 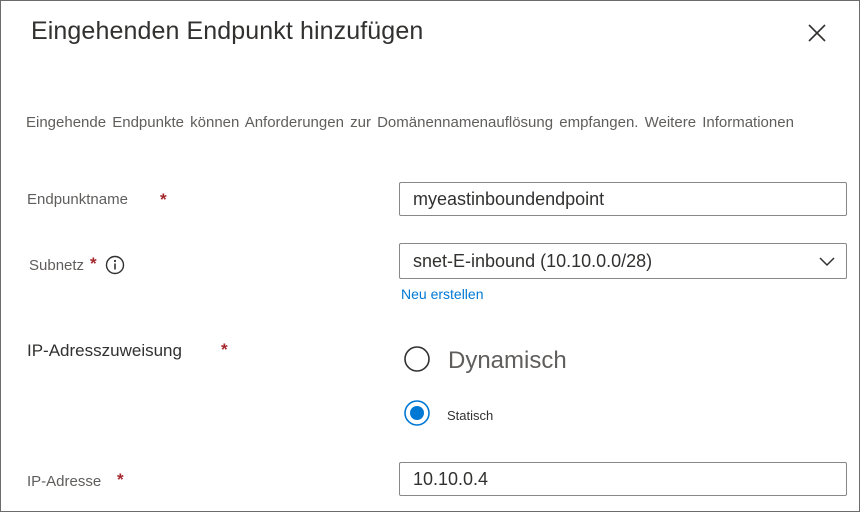 I want to click on create-new-subnet-link: Neu erstellen, so click(x=442, y=294).